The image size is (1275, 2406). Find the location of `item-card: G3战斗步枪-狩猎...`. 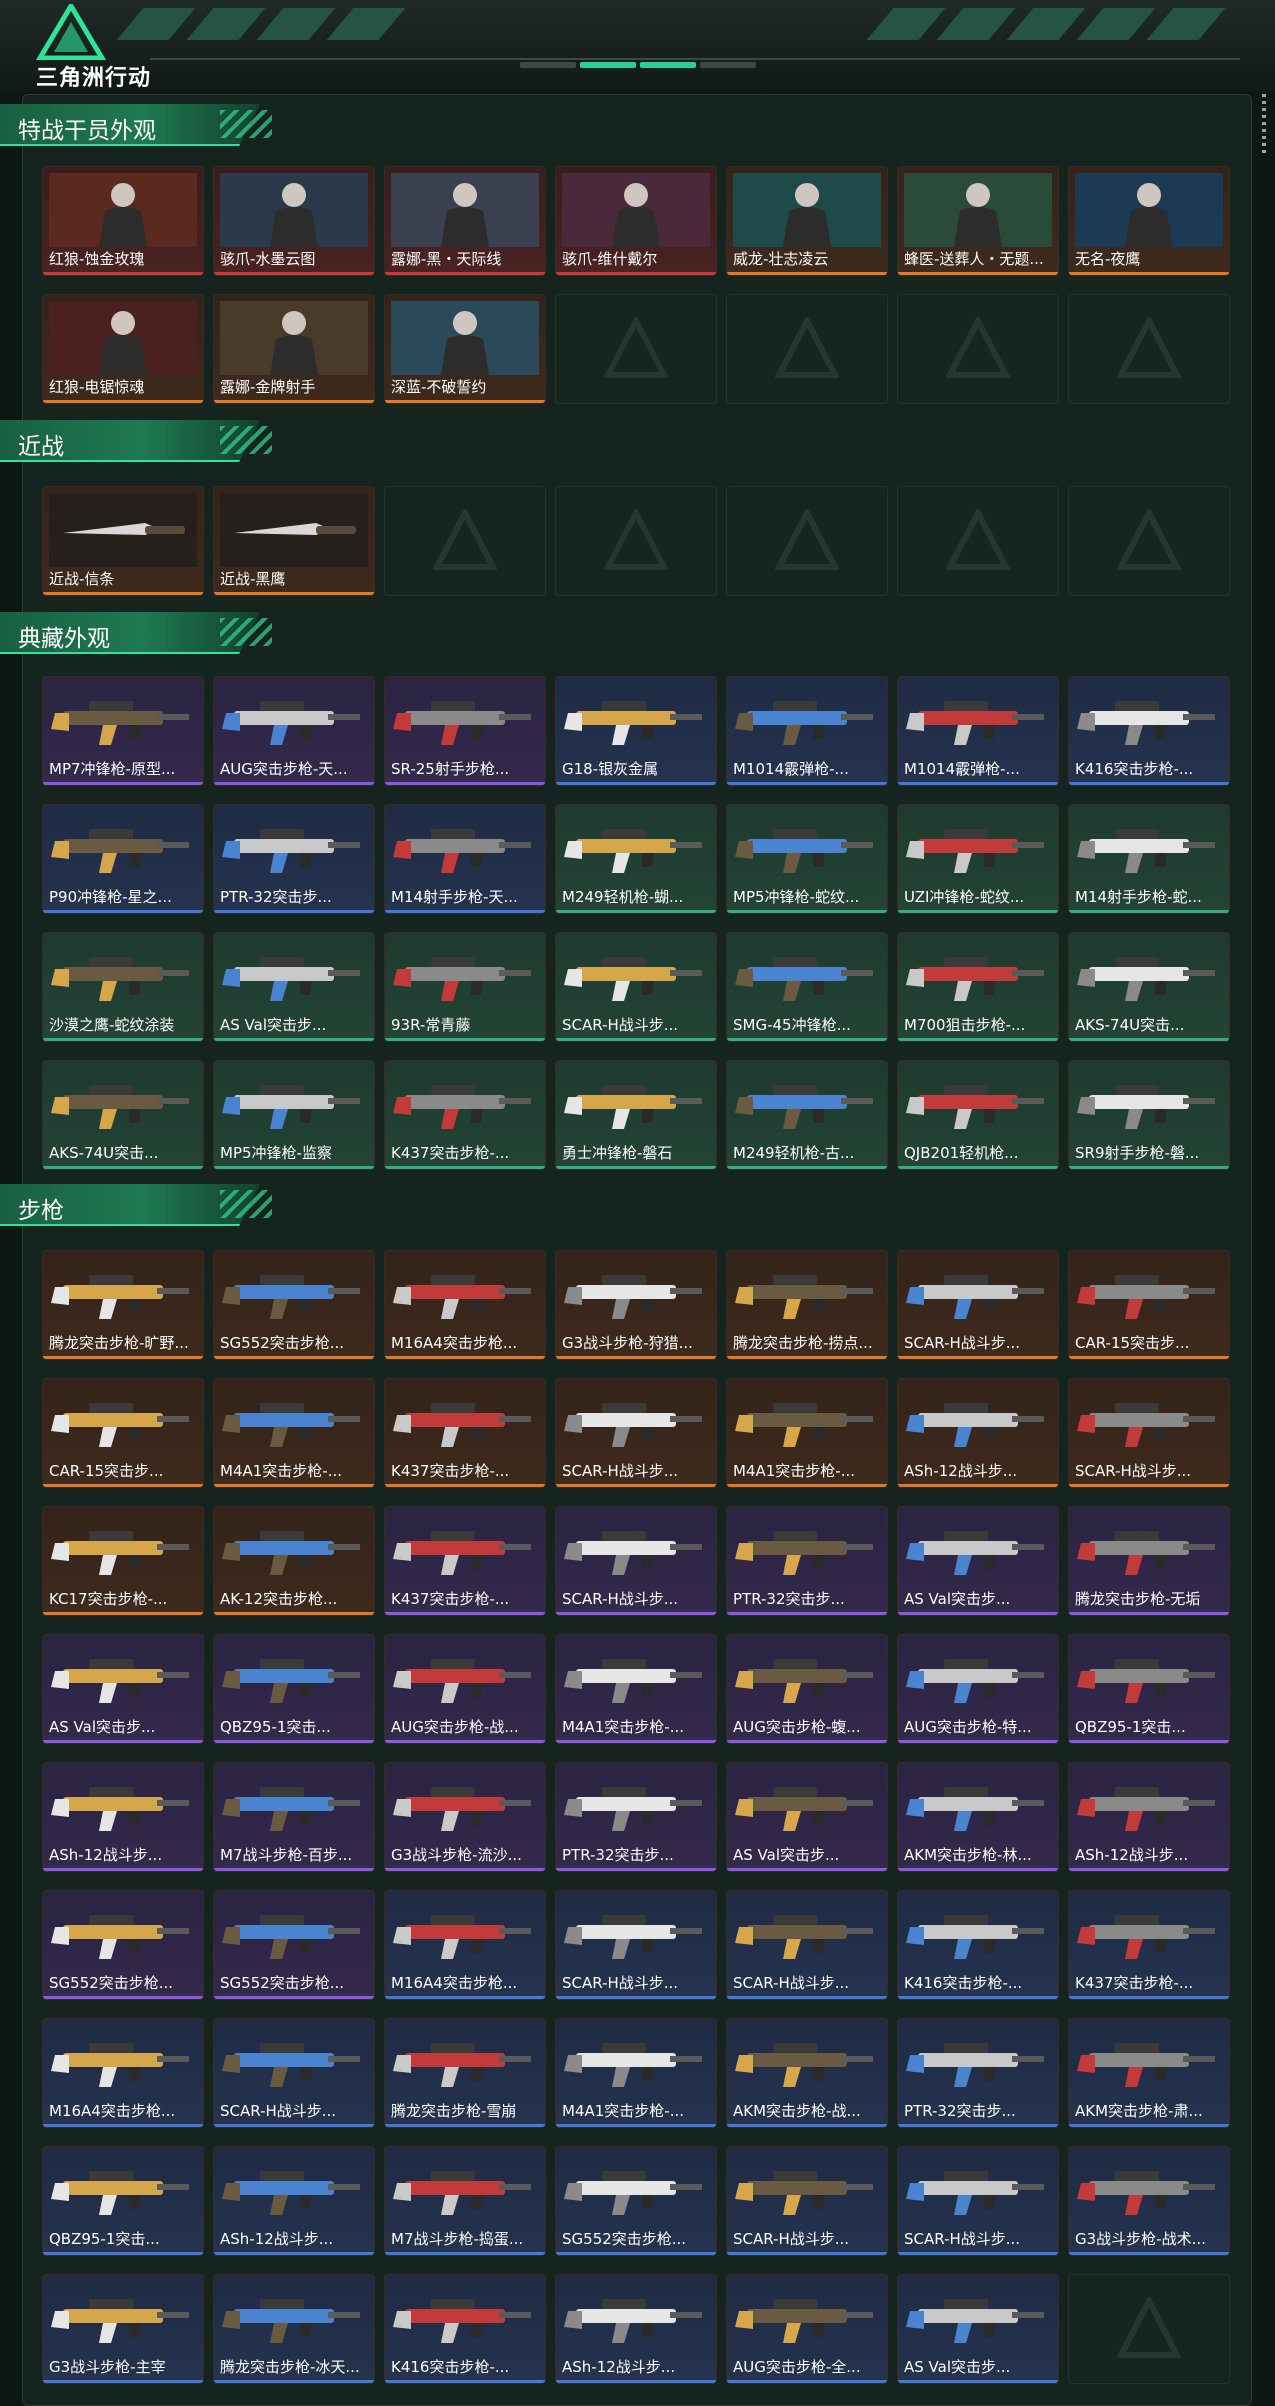

item-card: G3战斗步枪-狩猎... is located at coordinates (636, 1305).